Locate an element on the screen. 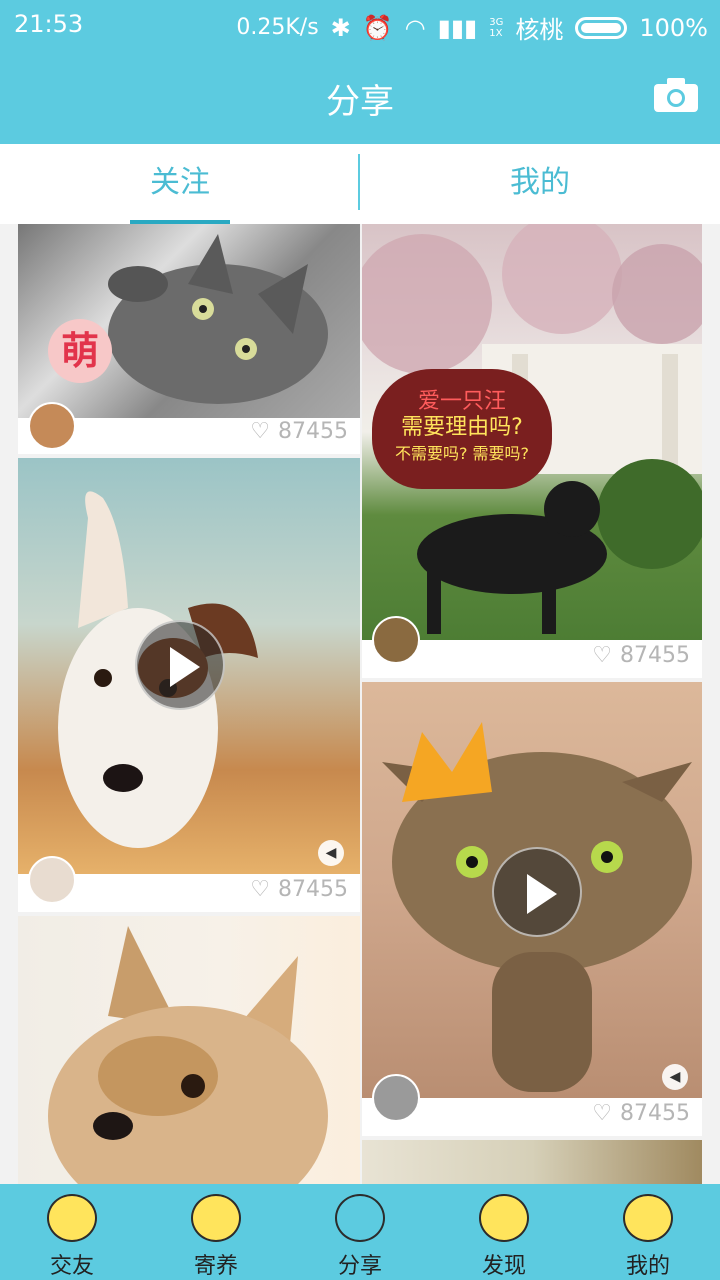 Image resolution: width=720 pixels, height=1280 pixels. signal-icon: ▮▮▮ is located at coordinates (457, 27).